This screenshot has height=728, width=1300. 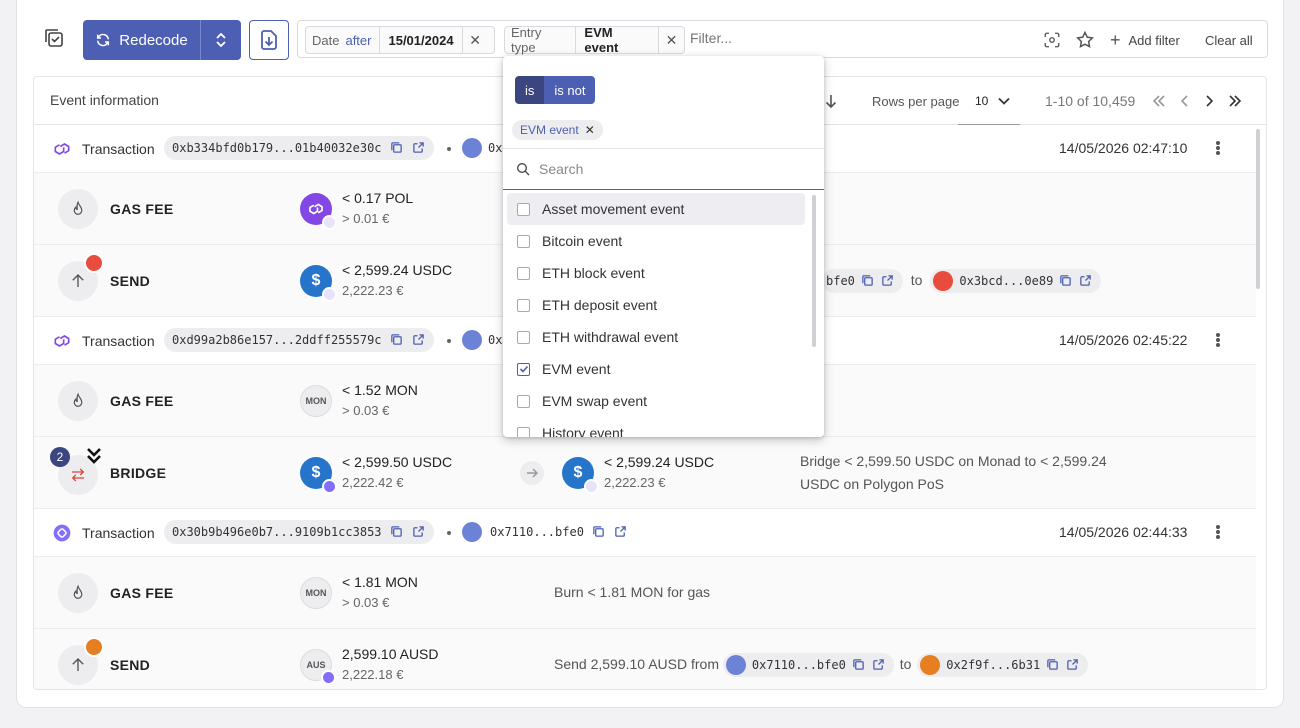 I want to click on date-filter-chip: Date after 15/01/2024 ✕, so click(x=400, y=40).